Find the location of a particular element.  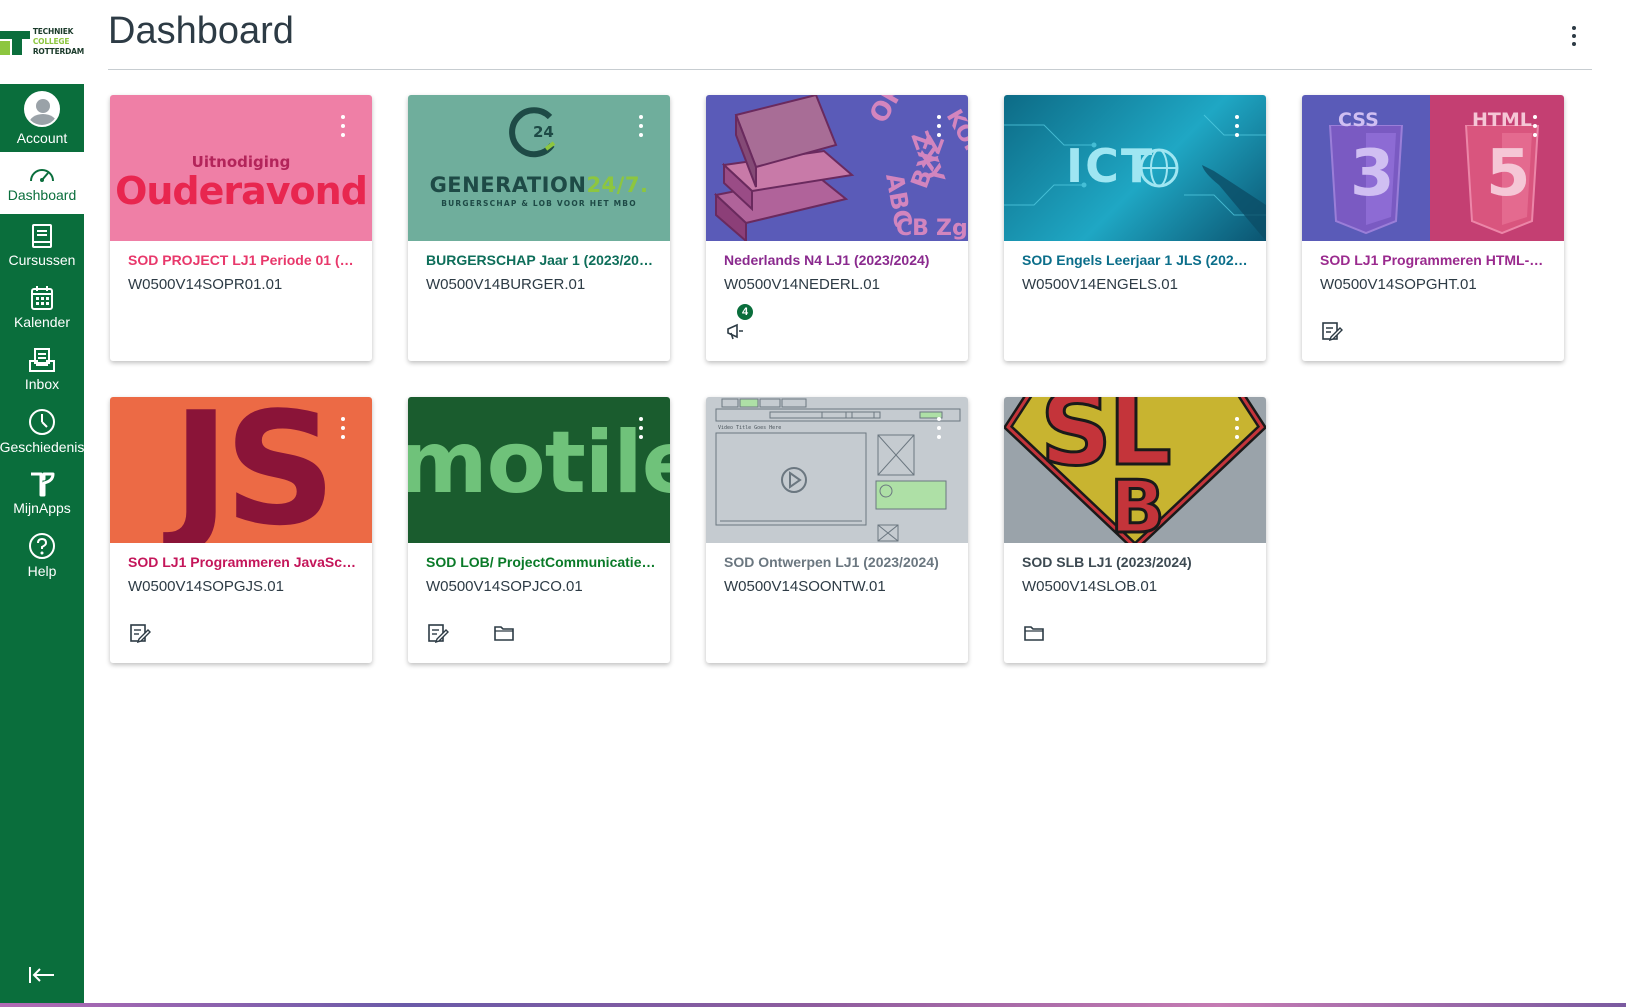

nav-item-inbox: Inbox is located at coordinates (42, 369).